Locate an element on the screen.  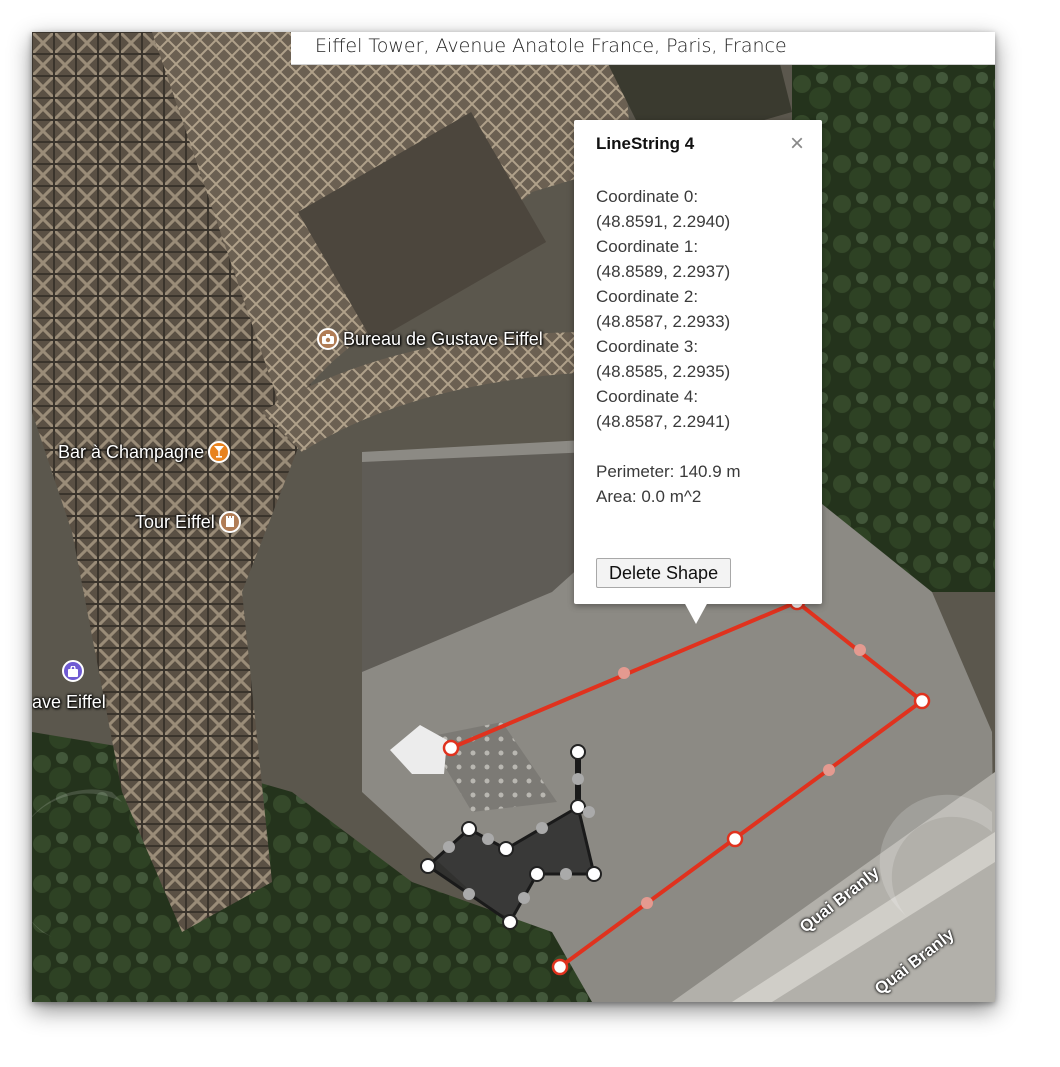
coordinate-label: Coordinate 3: is located at coordinates (647, 346).